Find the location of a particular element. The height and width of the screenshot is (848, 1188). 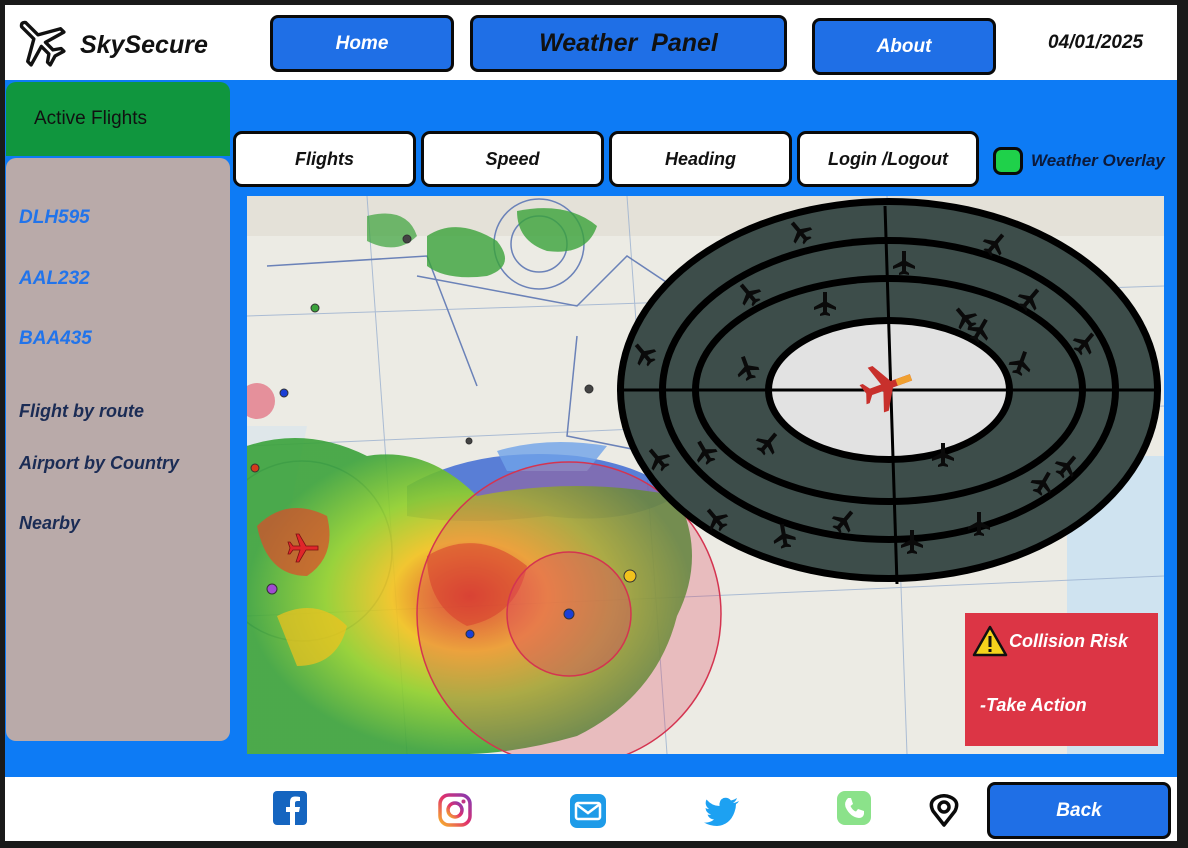

flight-item-baa435: BAA435 is located at coordinates (55, 339).